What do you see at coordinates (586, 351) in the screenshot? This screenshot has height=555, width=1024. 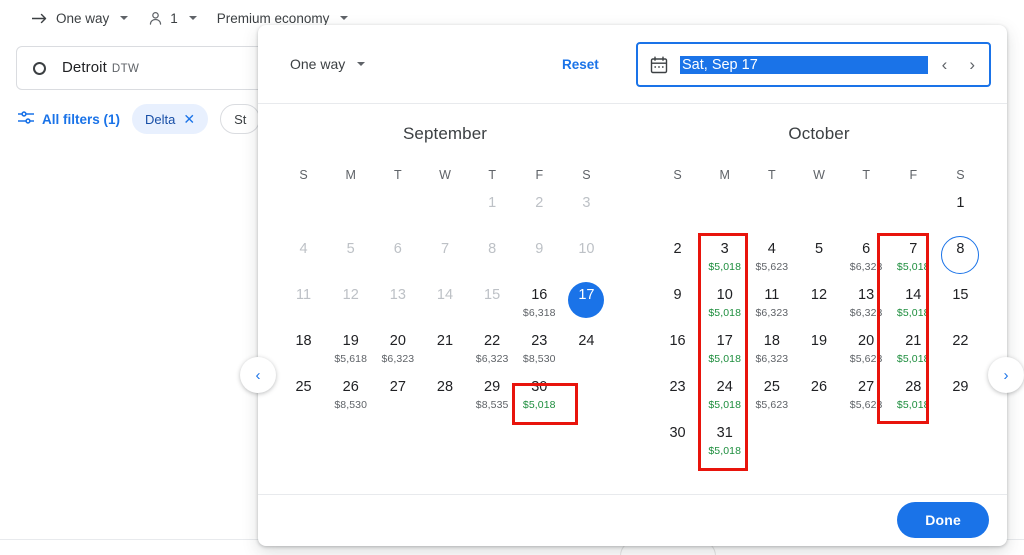 I see `calendar-day: 24` at bounding box center [586, 351].